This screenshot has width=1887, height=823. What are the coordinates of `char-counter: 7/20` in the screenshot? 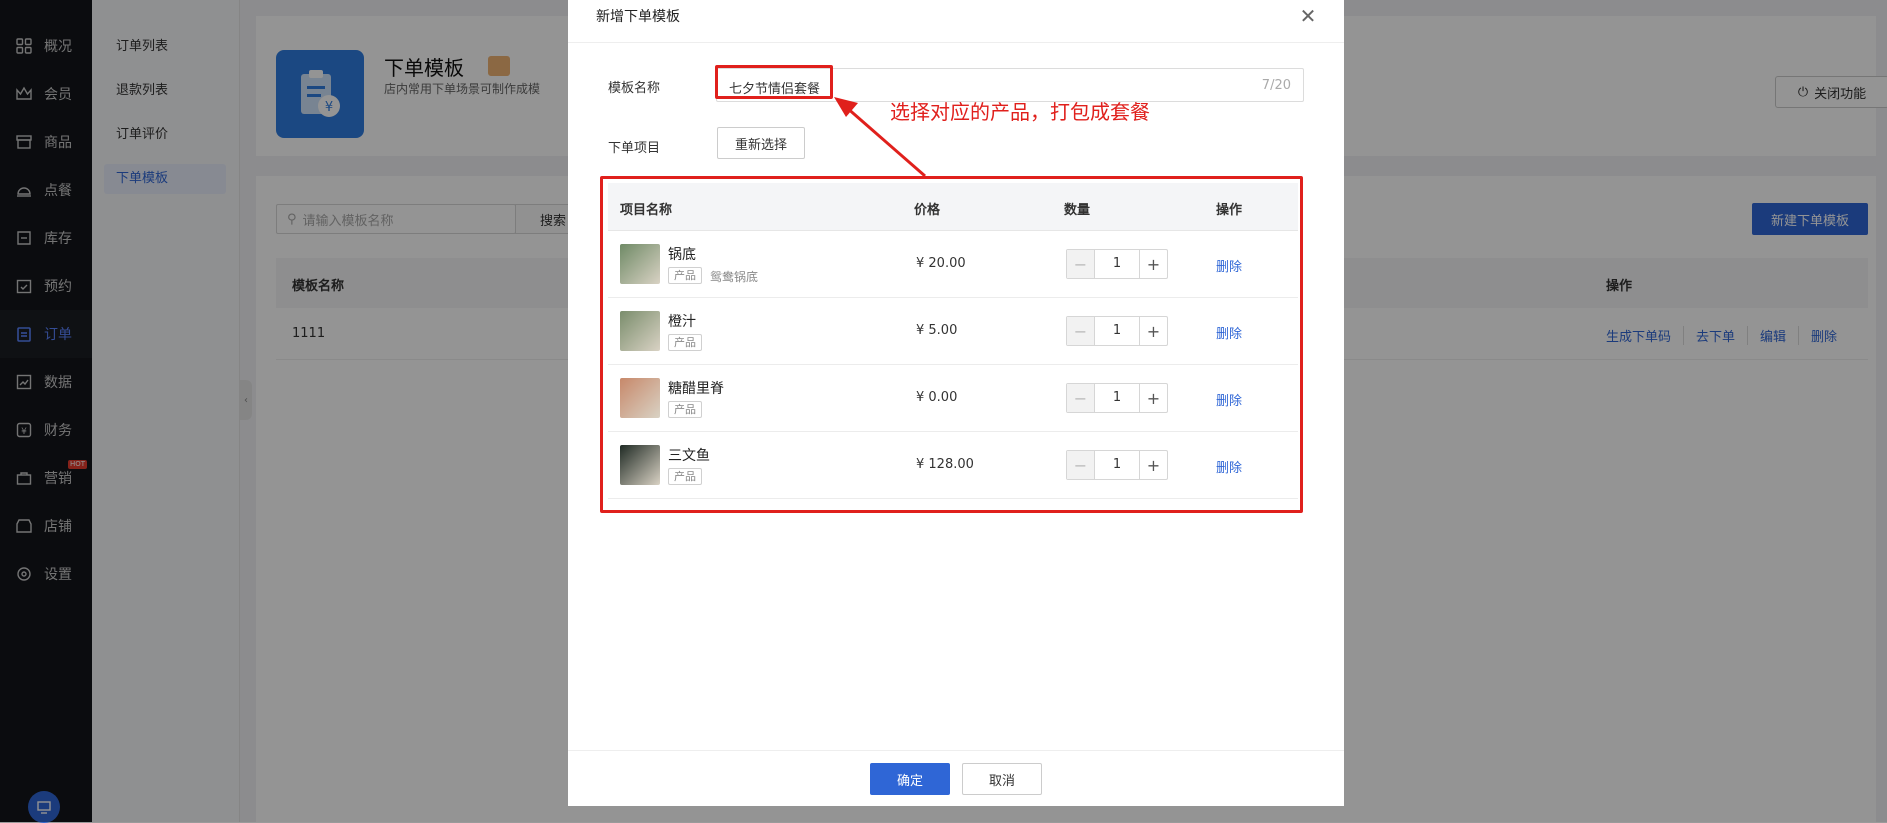 It's located at (1276, 85).